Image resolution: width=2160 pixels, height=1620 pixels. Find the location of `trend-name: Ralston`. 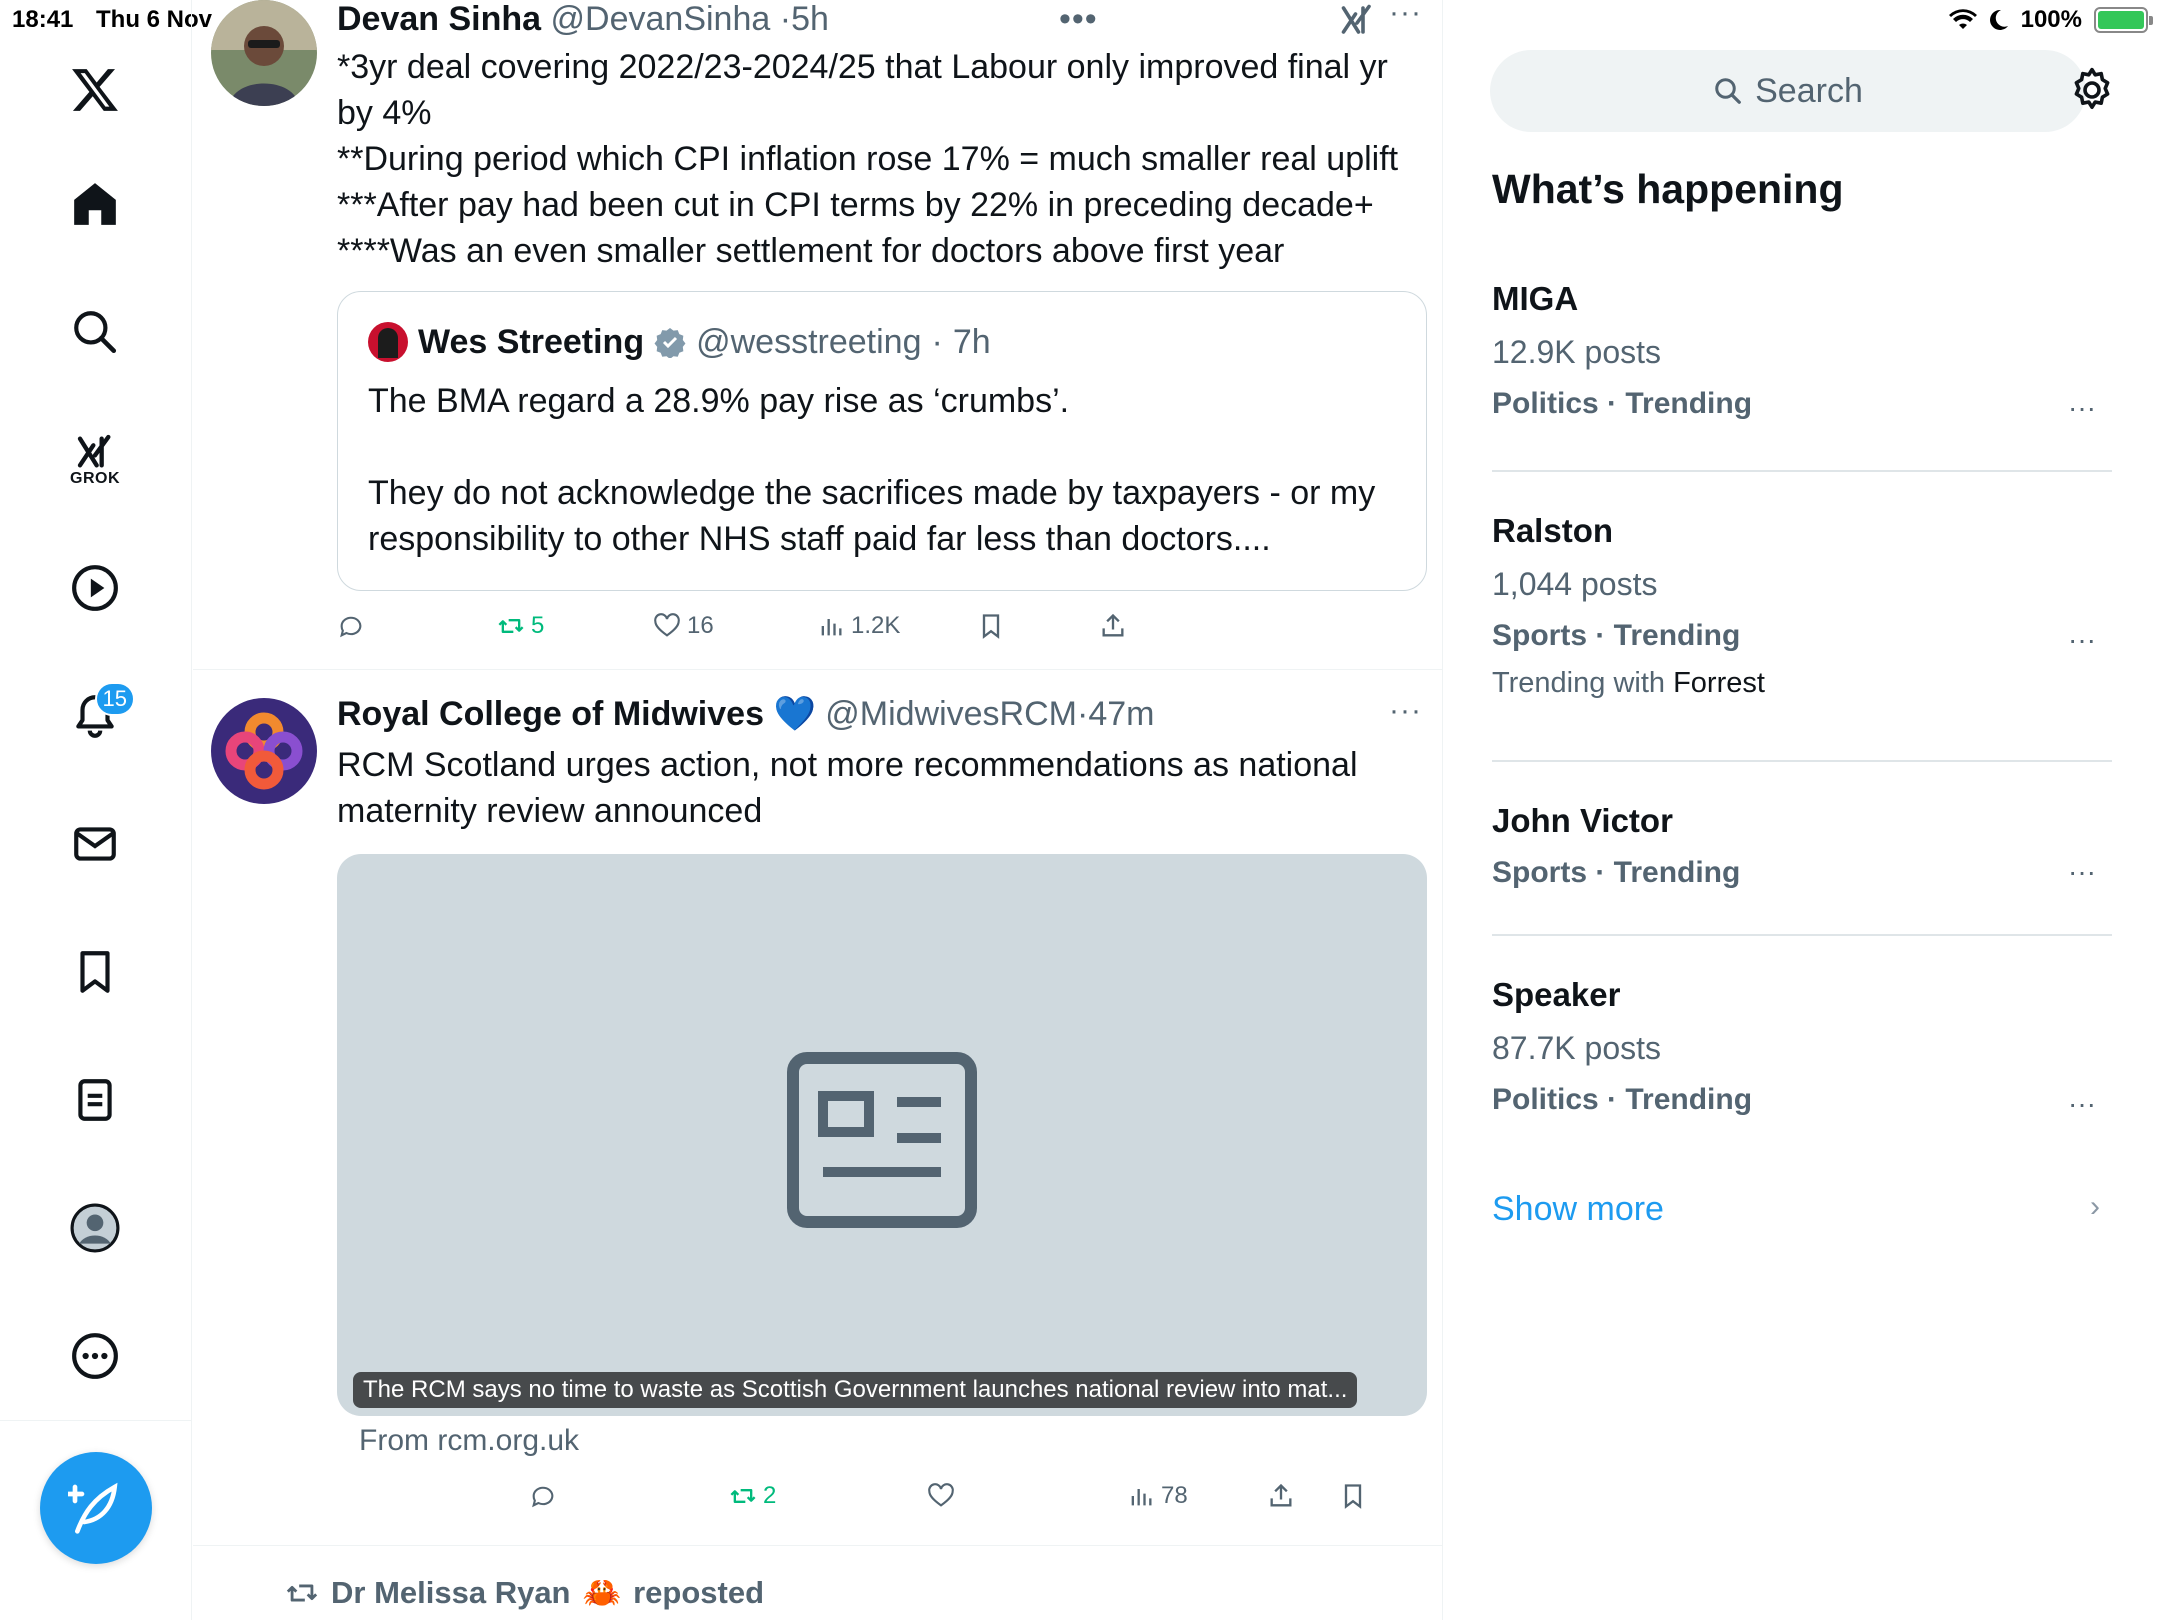

trend-name: Ralston is located at coordinates (1553, 530).